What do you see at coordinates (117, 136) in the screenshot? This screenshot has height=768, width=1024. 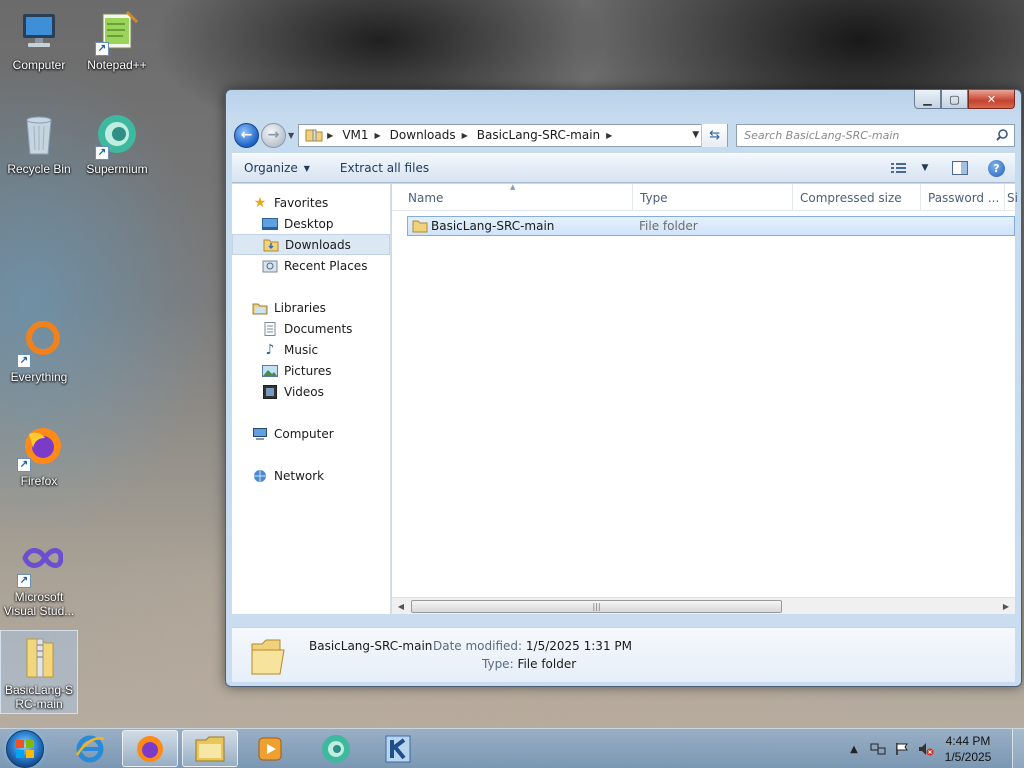 I see `supermium-icon: ↗` at bounding box center [117, 136].